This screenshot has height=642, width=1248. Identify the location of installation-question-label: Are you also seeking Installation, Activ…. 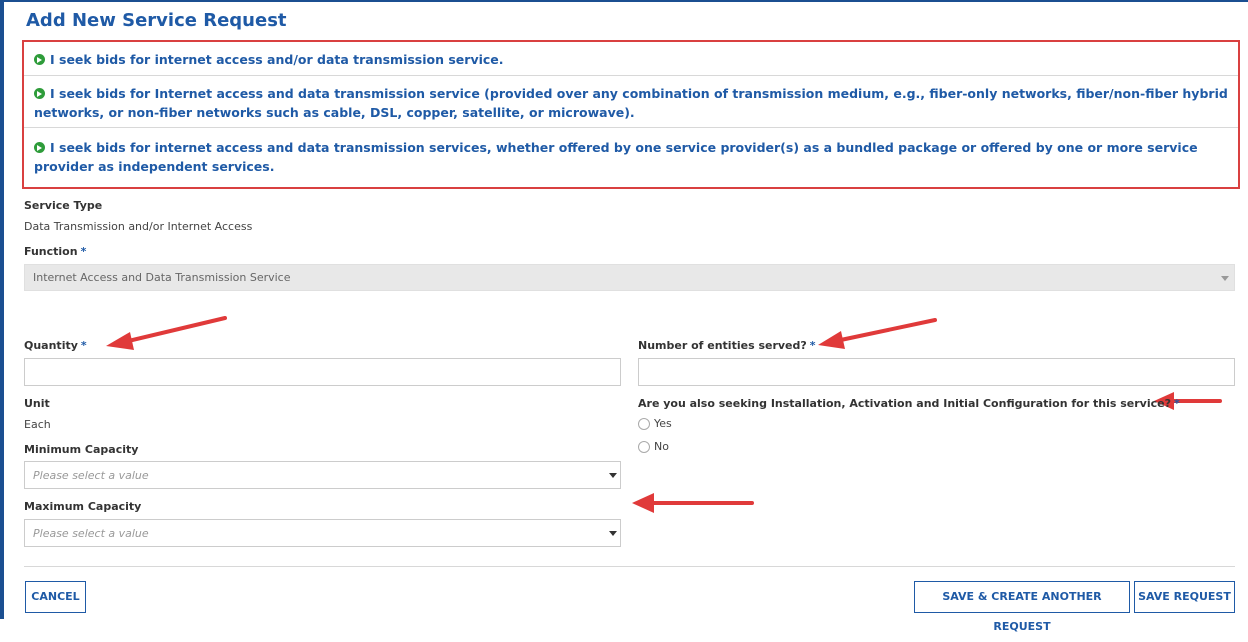
(909, 403).